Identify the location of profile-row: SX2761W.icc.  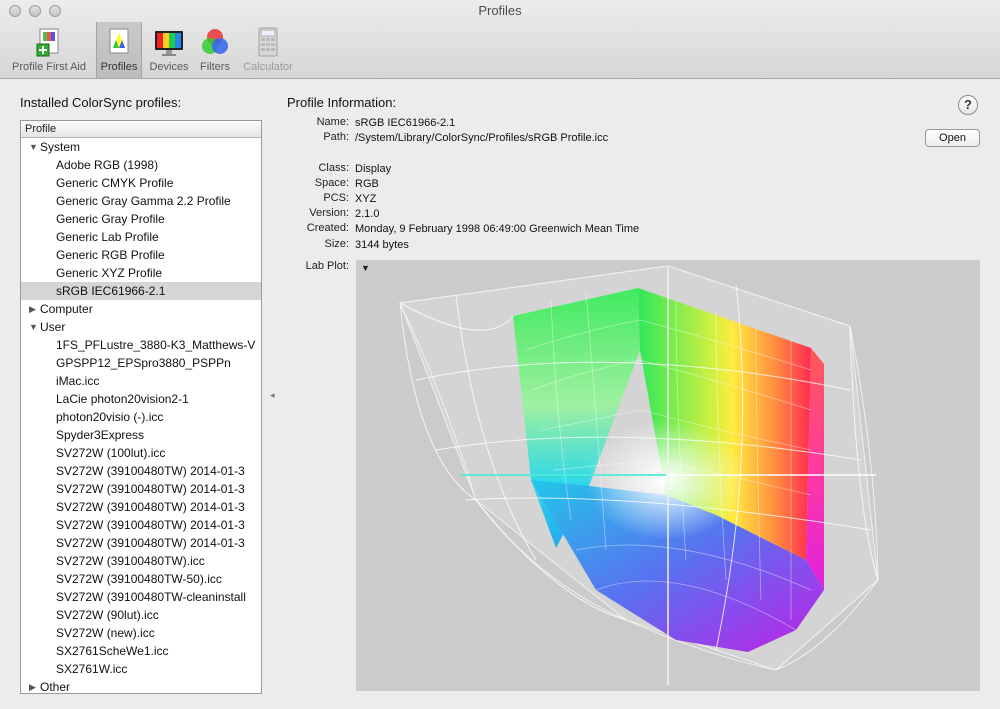
(141, 669).